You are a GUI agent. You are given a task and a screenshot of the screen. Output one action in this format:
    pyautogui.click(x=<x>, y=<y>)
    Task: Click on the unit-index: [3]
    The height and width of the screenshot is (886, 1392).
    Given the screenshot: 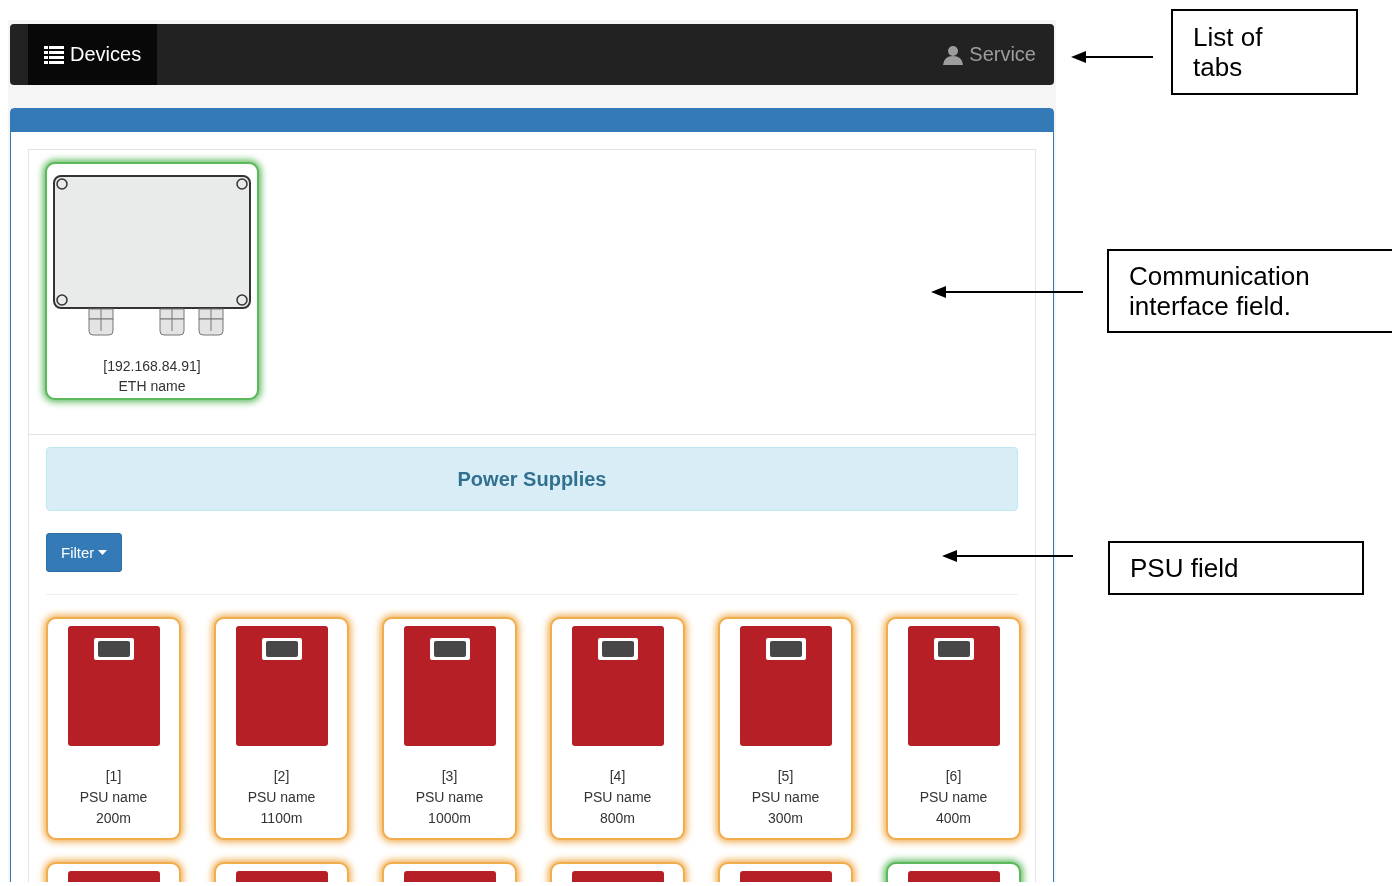 What is the action you would take?
    pyautogui.click(x=449, y=776)
    